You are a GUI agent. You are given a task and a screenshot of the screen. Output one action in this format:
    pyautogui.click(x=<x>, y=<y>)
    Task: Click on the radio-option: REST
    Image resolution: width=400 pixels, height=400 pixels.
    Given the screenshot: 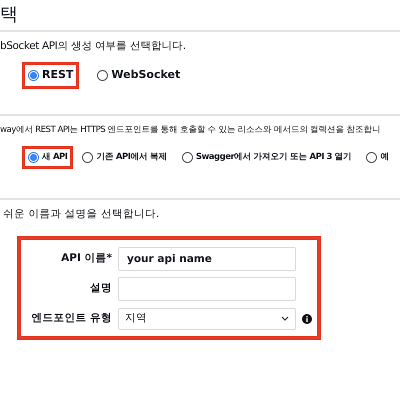 What is the action you would take?
    pyautogui.click(x=51, y=75)
    